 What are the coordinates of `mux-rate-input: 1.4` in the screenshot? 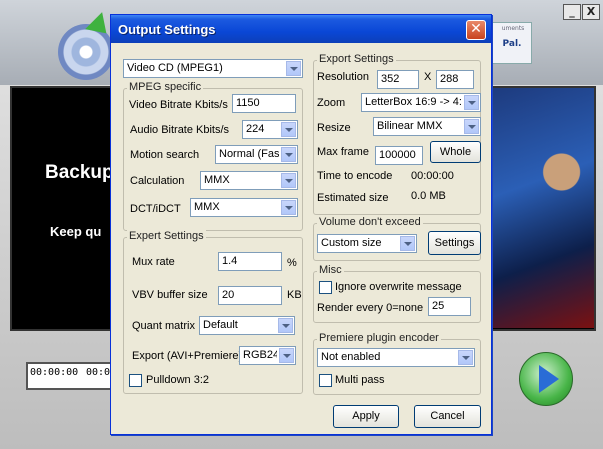 It's located at (250, 261).